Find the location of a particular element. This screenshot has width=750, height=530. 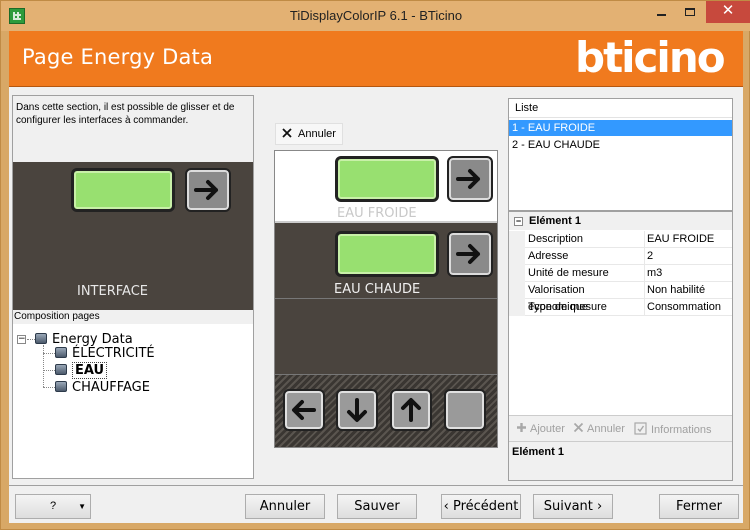

plus-icon is located at coordinates (521, 427).